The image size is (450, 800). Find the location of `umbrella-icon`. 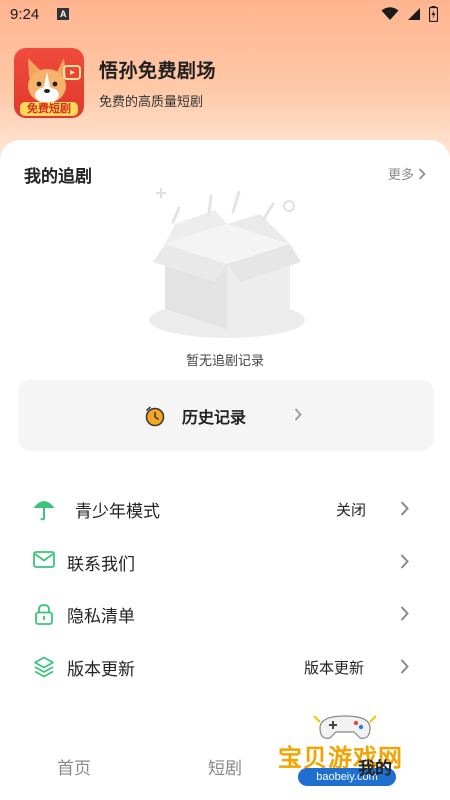

umbrella-icon is located at coordinates (44, 511).